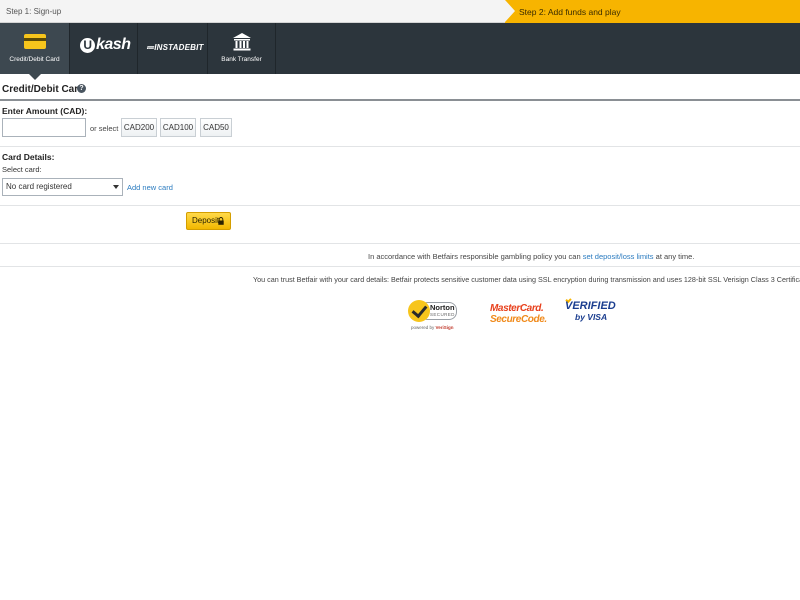 The image size is (800, 600). Describe the element at coordinates (590, 311) in the screenshot. I see `verified-by-visa-badge: VERIFIED by VISA` at that location.